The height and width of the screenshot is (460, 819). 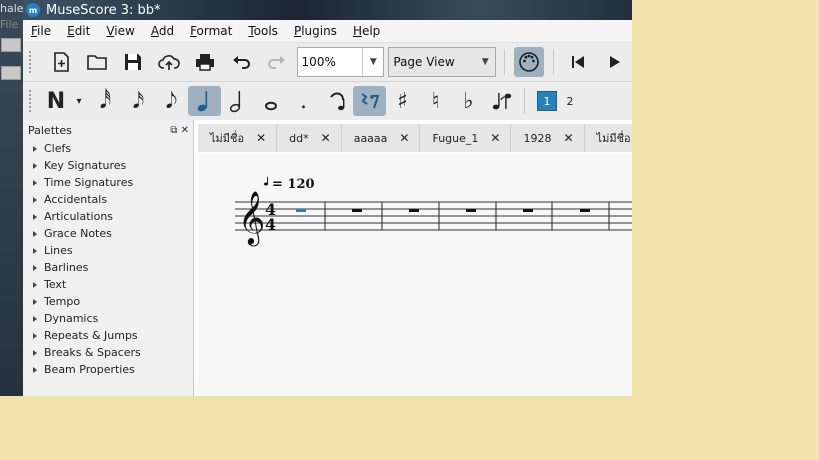 I want to click on palette-repeats-jumps: Repeats & Jumps, so click(x=108, y=335).